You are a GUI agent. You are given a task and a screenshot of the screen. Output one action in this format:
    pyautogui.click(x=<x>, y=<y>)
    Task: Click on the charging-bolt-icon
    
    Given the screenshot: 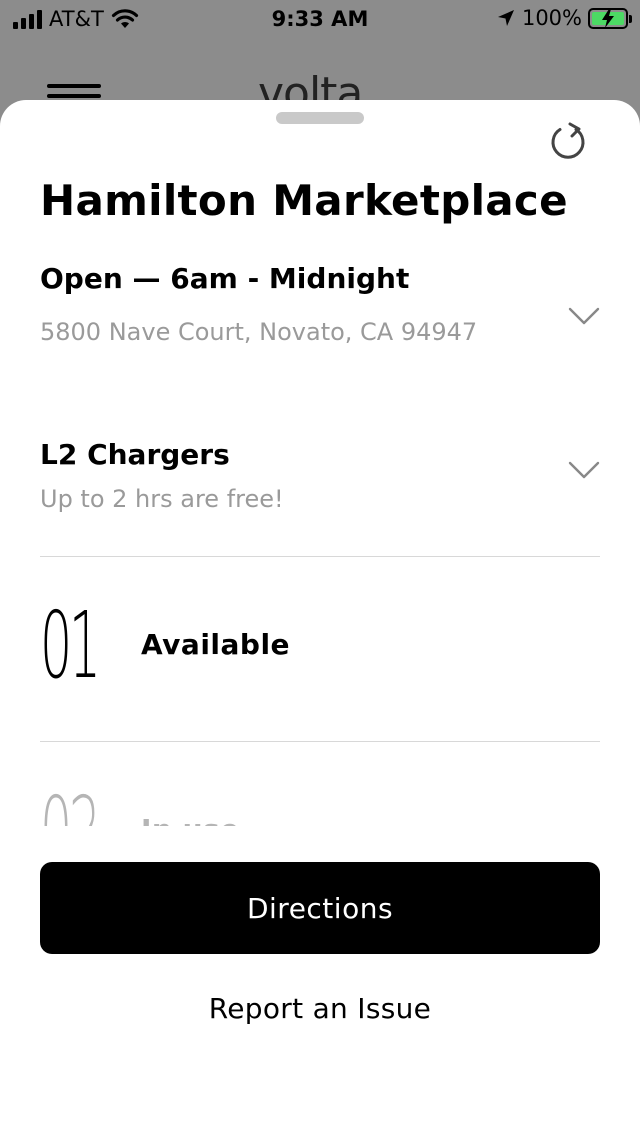 What is the action you would take?
    pyautogui.click(x=608, y=18)
    